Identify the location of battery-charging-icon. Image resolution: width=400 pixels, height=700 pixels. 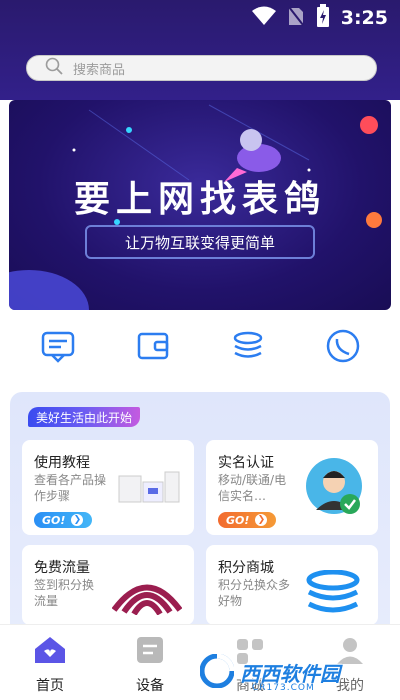
(323, 18).